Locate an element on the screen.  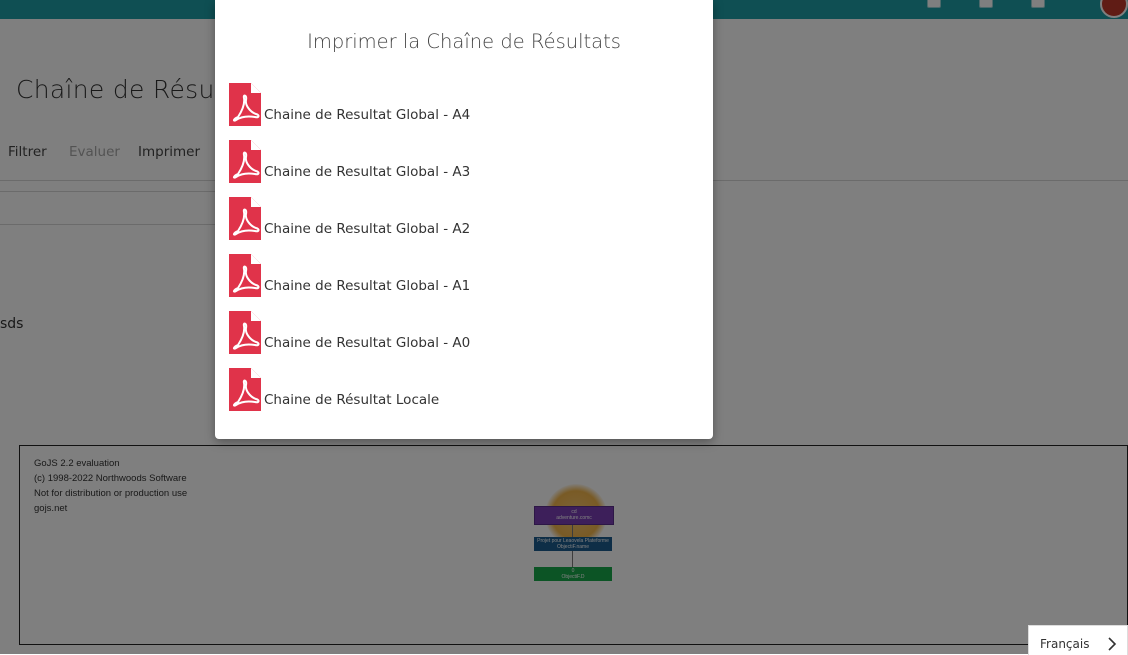
language-selector: Français is located at coordinates (1078, 640).